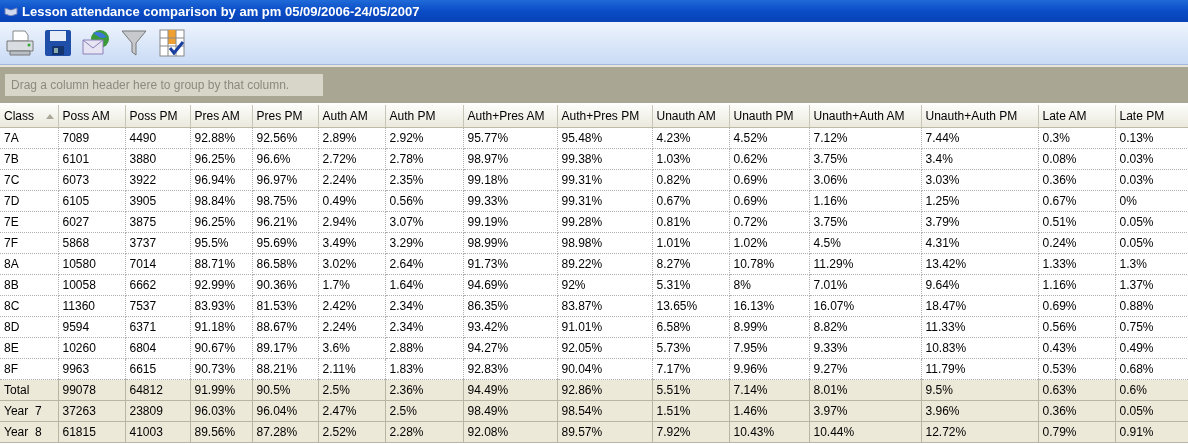  I want to click on table-cell: 10.83%, so click(979, 348).